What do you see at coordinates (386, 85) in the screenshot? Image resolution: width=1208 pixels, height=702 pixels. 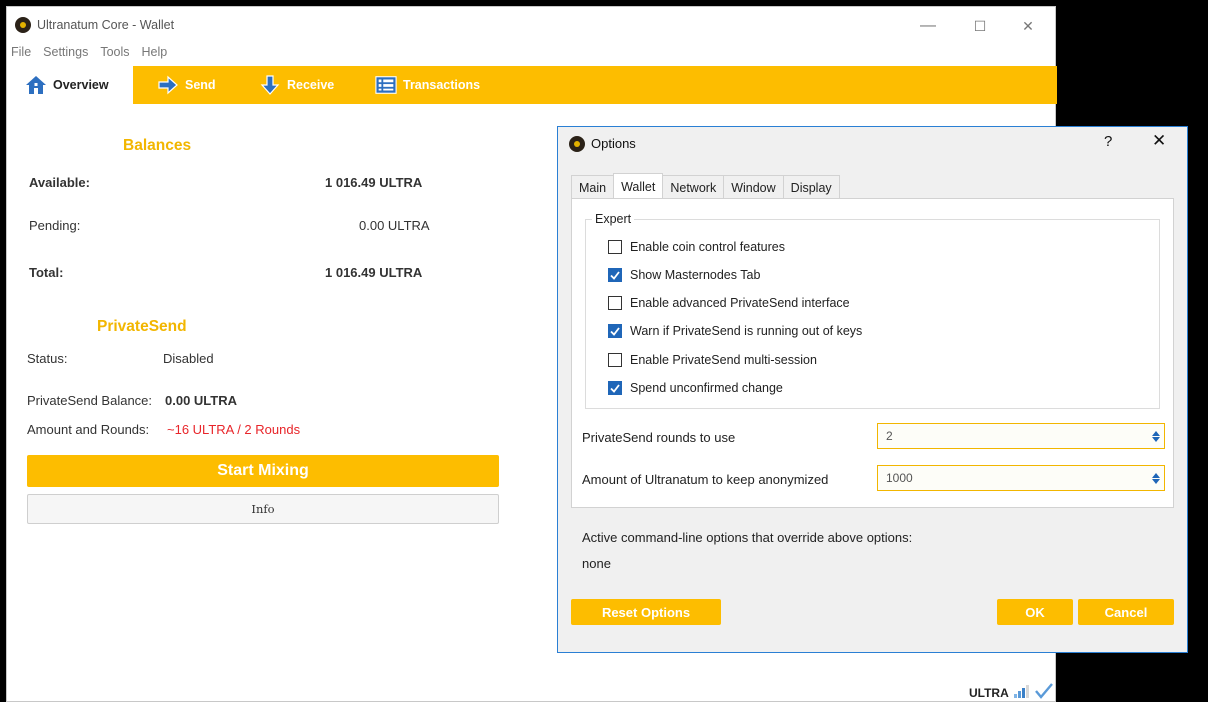 I see `list-icon` at bounding box center [386, 85].